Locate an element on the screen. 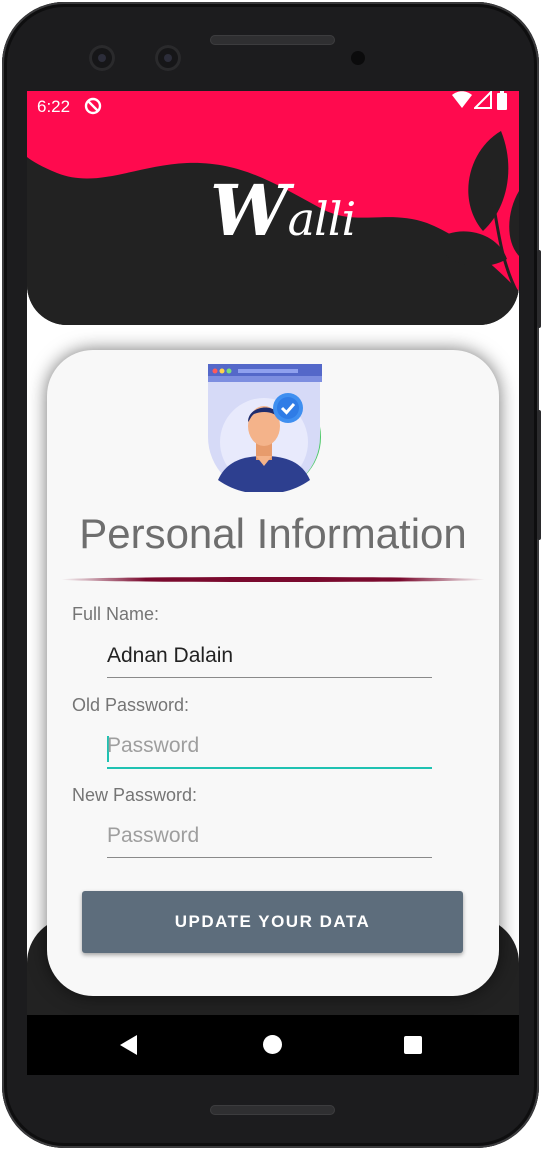  data-saver-icon is located at coordinates (93, 106).